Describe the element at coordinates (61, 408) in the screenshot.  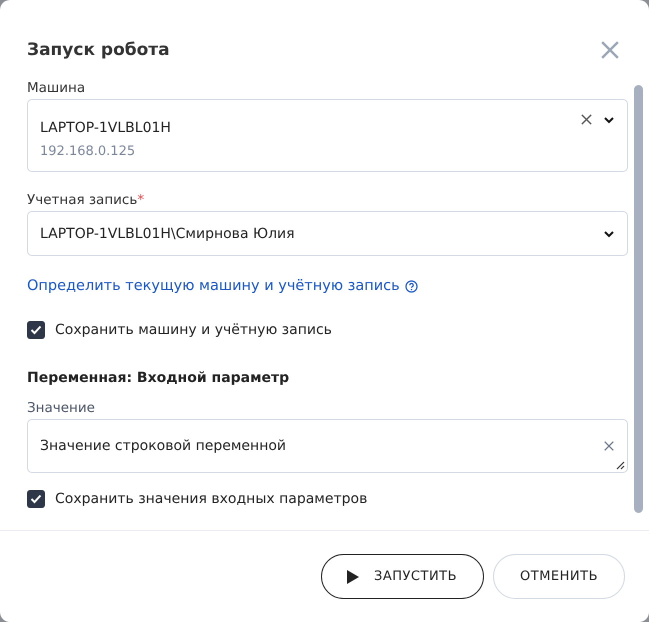
I see `field-label: Значение` at that location.